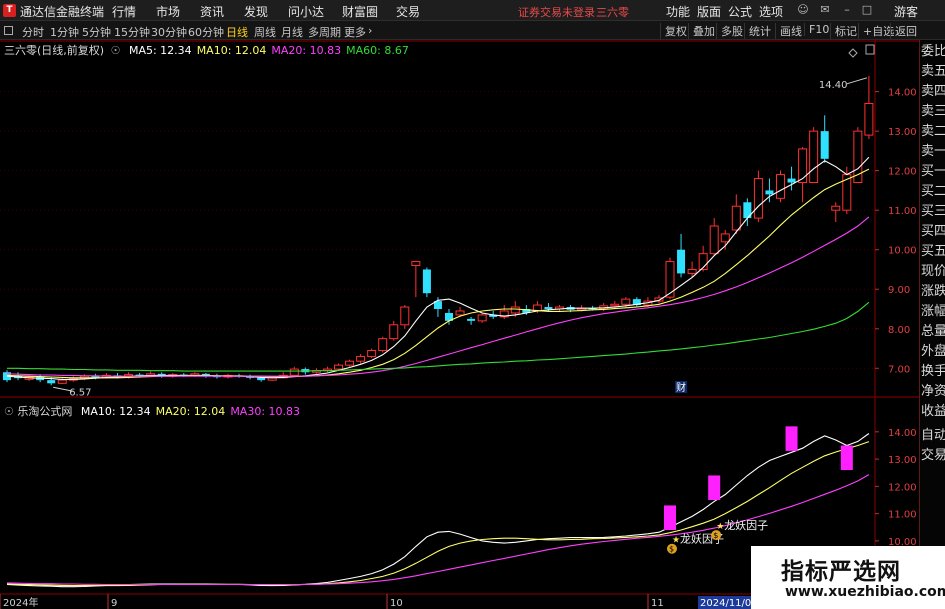  What do you see at coordinates (237, 32) in the screenshot?
I see `period-daily: 日线` at bounding box center [237, 32].